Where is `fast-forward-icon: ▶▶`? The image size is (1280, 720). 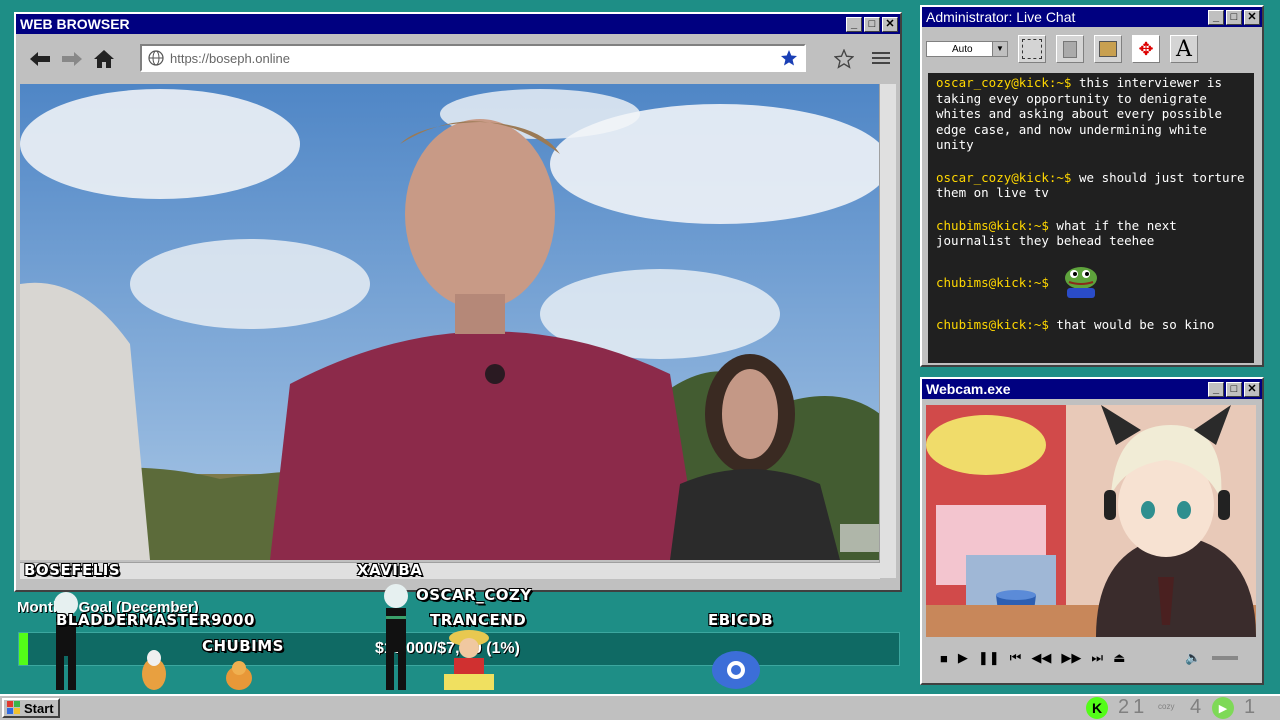 fast-forward-icon: ▶▶ is located at coordinates (1071, 658).